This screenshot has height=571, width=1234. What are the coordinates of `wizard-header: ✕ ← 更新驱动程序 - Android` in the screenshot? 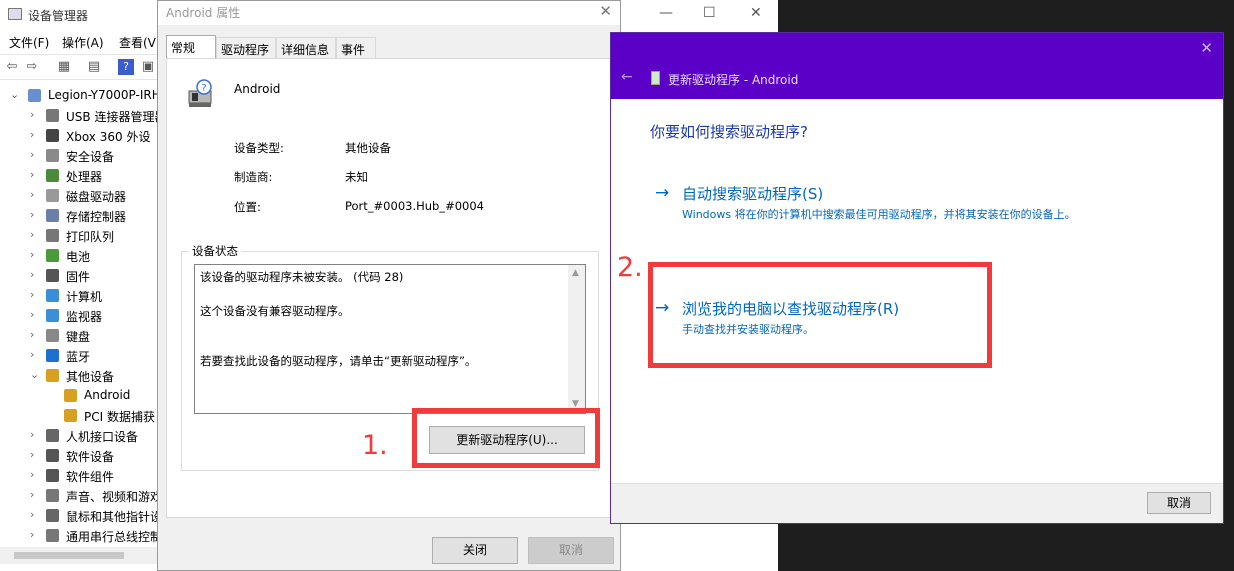 It's located at (917, 66).